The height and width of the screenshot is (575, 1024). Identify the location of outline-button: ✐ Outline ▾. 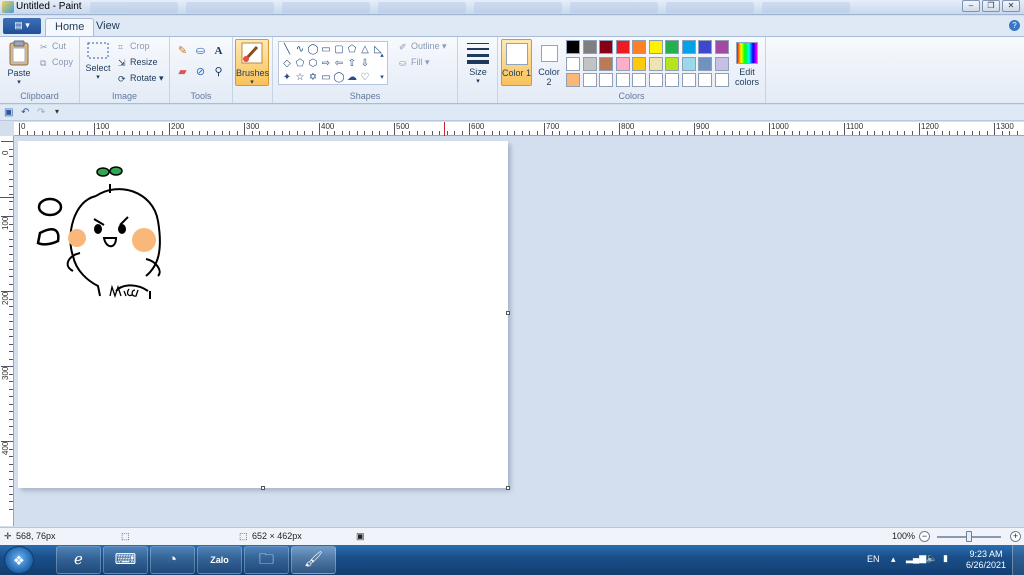
(423, 46).